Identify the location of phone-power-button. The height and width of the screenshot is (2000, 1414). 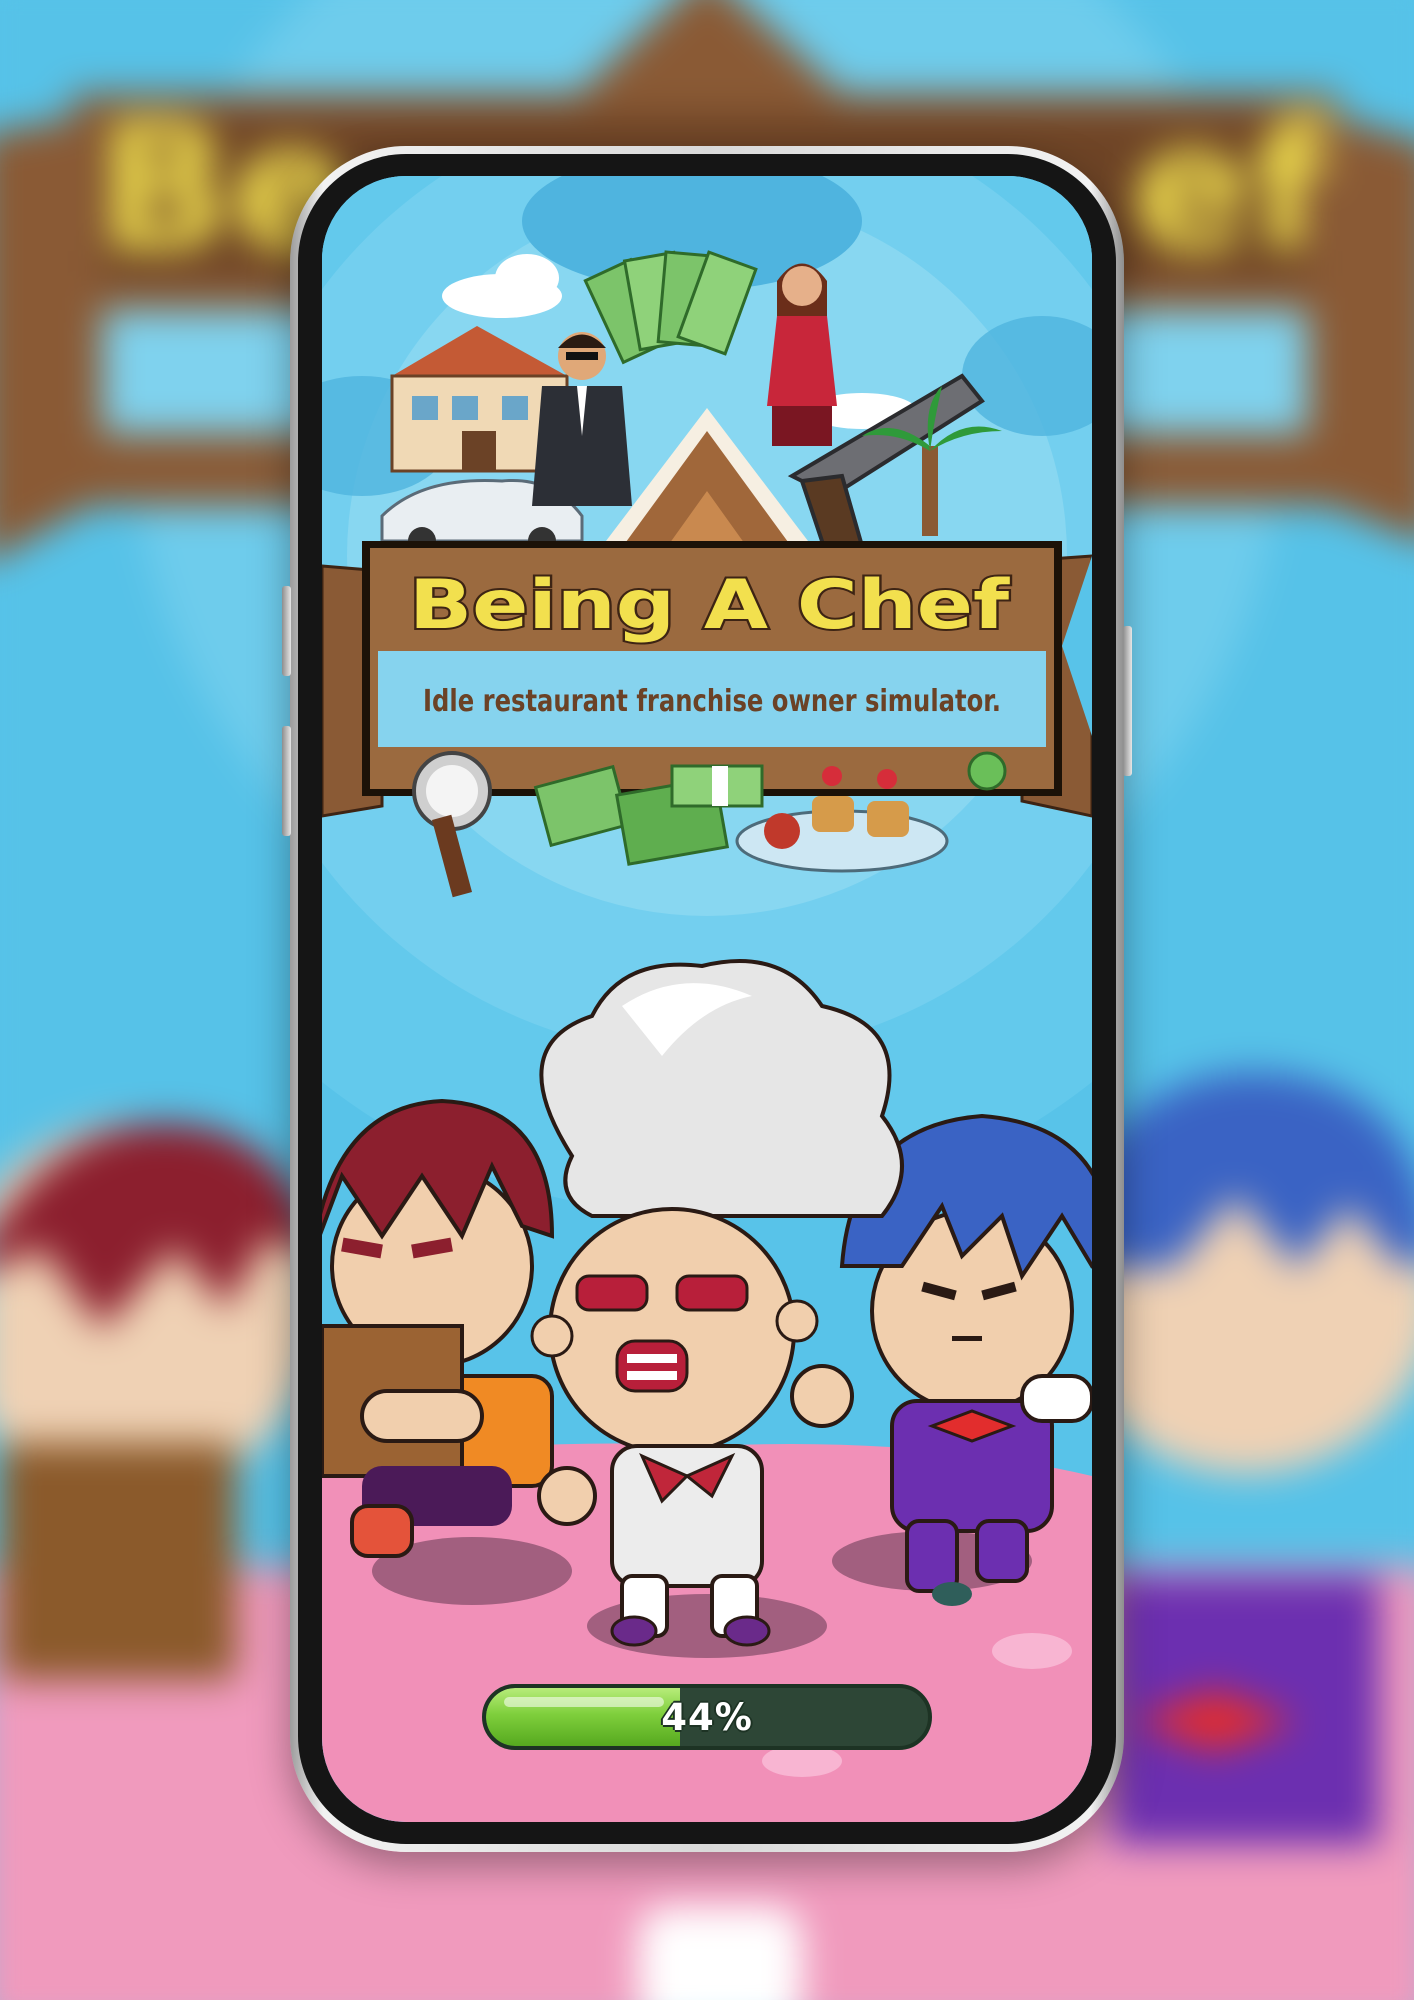
(1127, 701).